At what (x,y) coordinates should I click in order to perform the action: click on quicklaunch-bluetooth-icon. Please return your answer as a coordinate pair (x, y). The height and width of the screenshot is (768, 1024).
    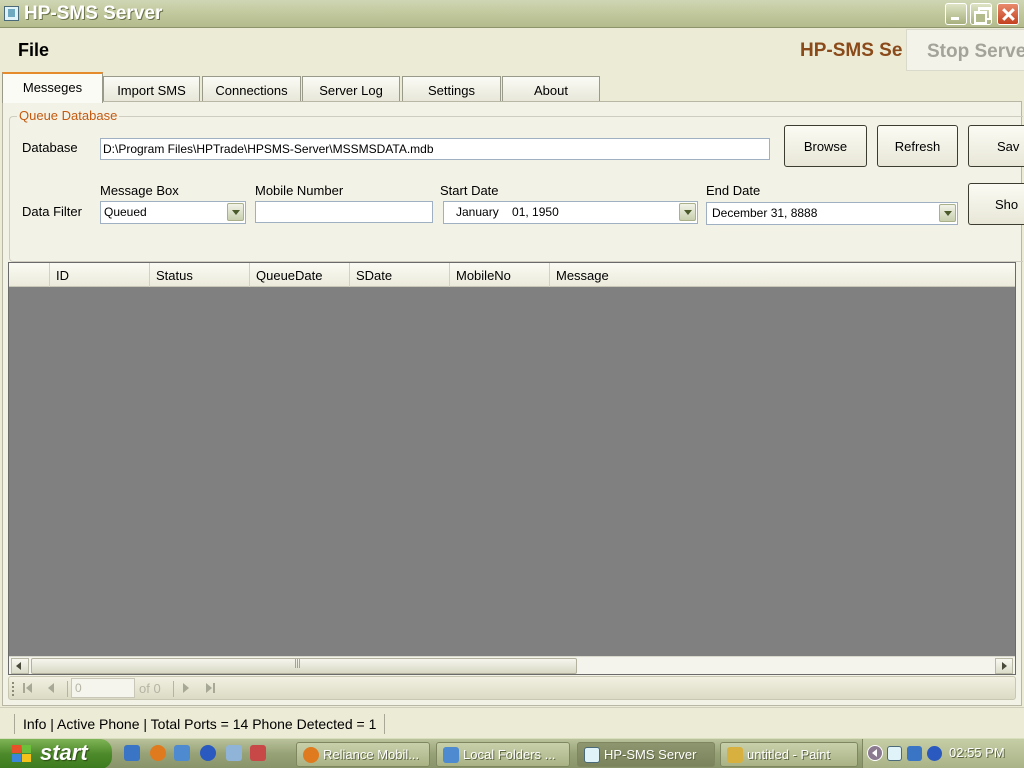
    Looking at the image, I should click on (208, 753).